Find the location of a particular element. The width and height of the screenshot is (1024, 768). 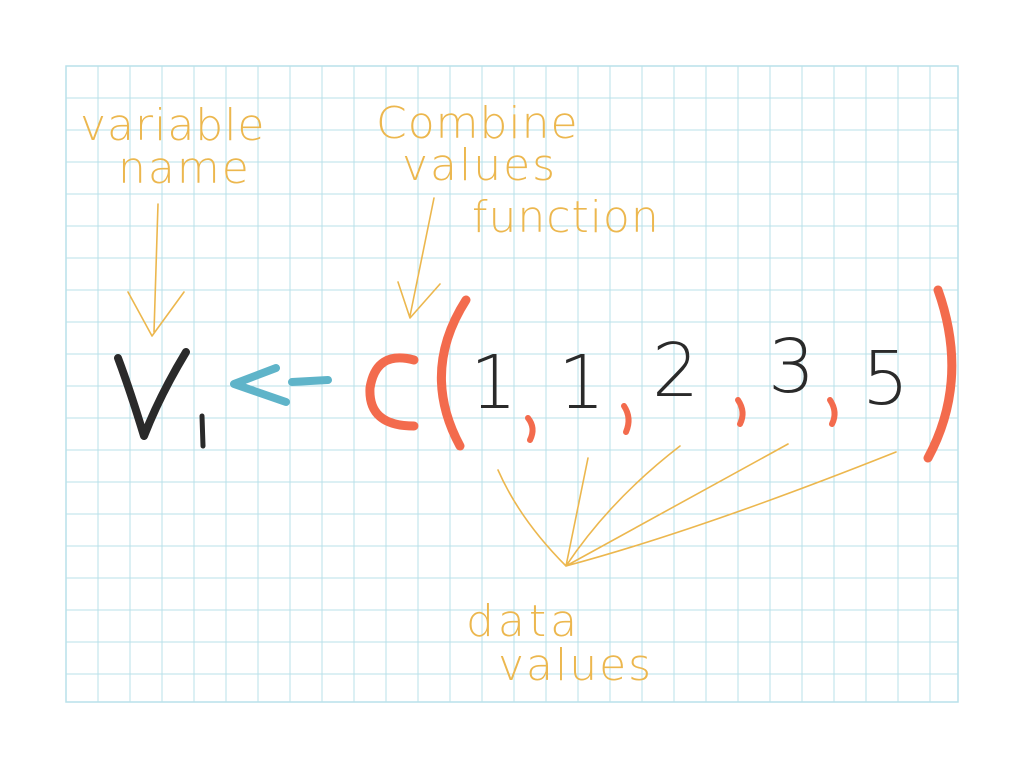

arrows-to-data-values is located at coordinates (697, 505).